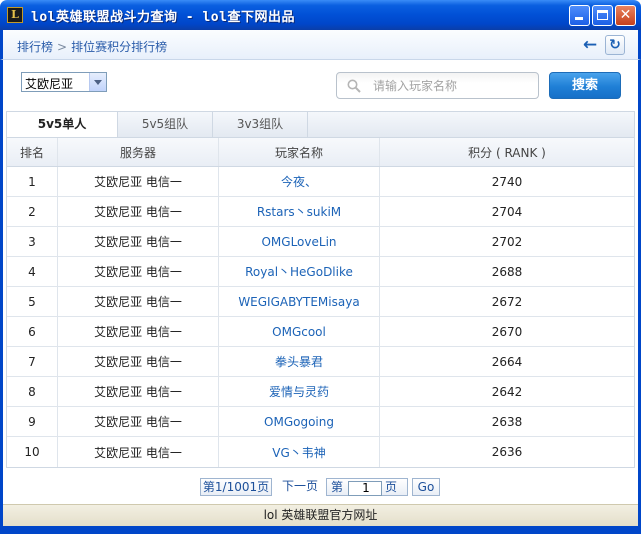  I want to click on goto-page-input: 1, so click(365, 488).